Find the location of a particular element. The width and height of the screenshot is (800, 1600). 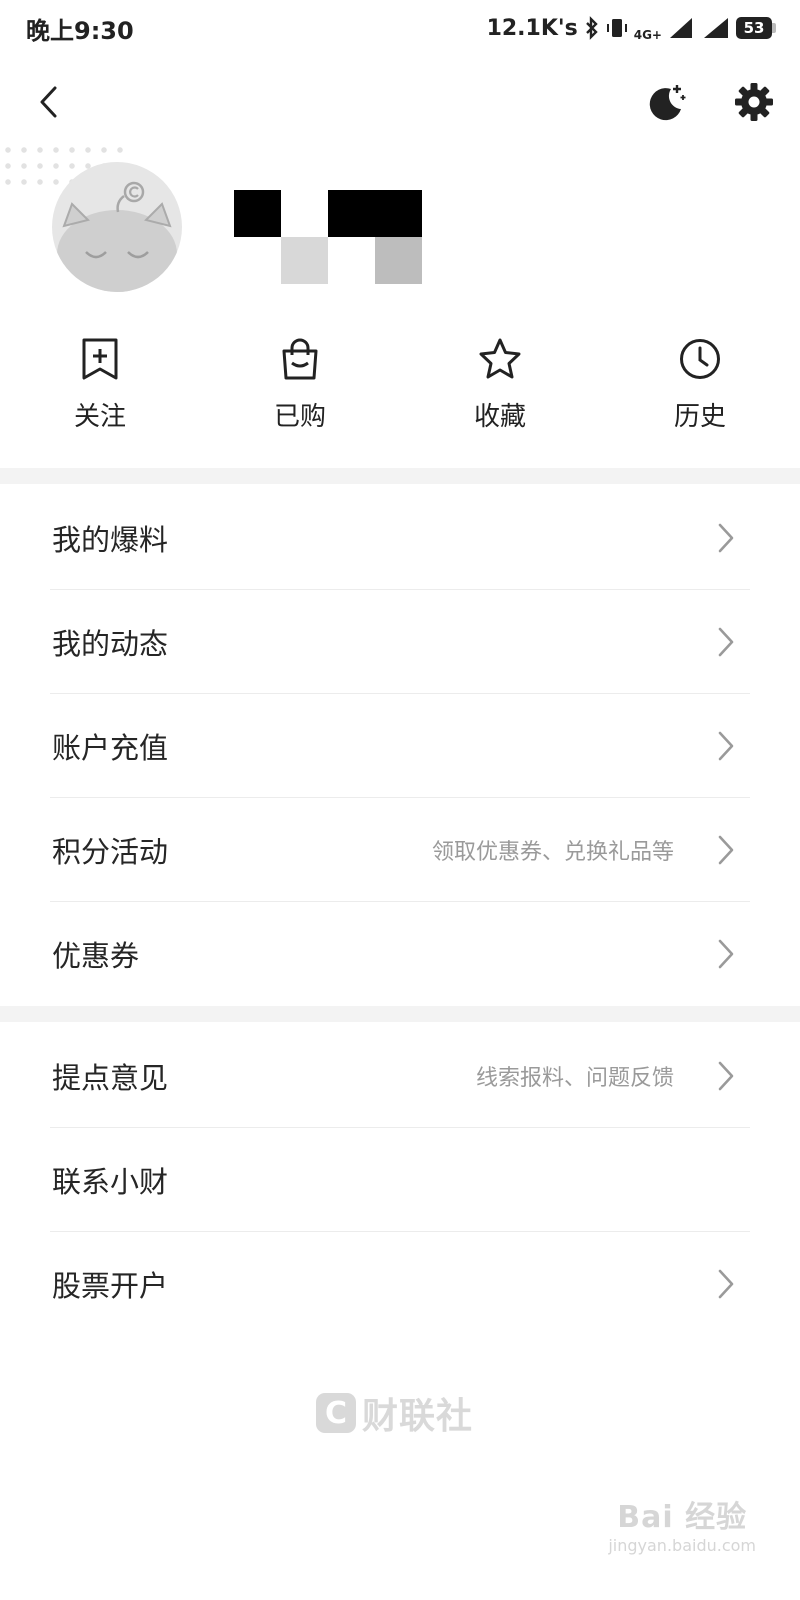

gear-icon is located at coordinates (754, 102).